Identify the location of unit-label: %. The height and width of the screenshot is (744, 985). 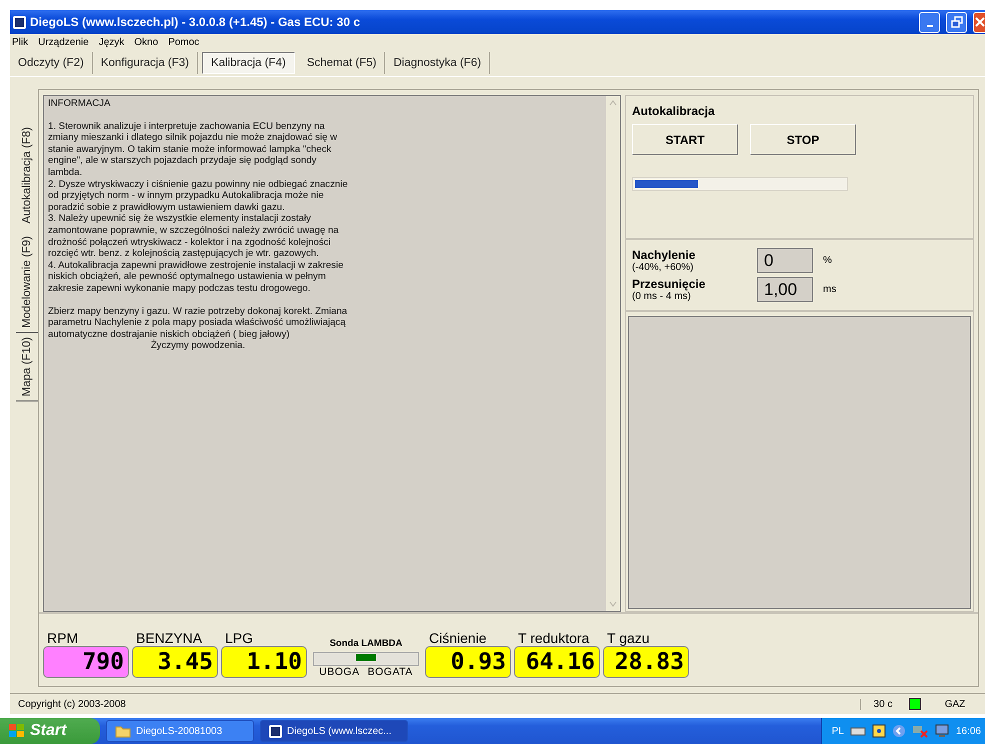
(827, 260).